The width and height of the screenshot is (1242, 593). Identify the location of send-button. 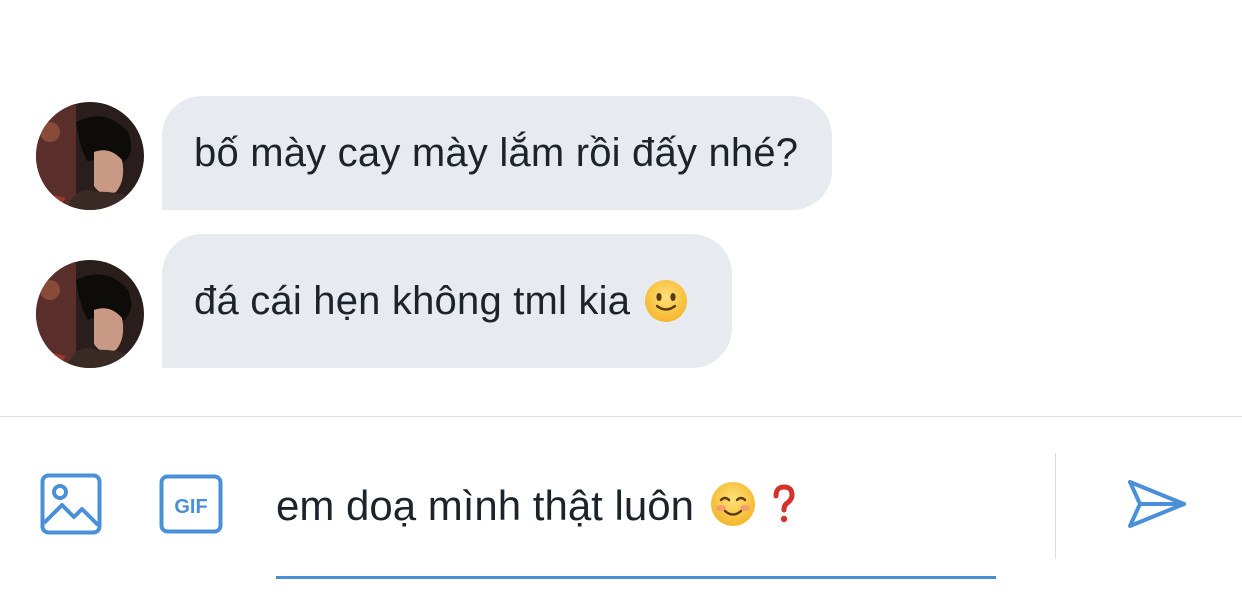
(1157, 504).